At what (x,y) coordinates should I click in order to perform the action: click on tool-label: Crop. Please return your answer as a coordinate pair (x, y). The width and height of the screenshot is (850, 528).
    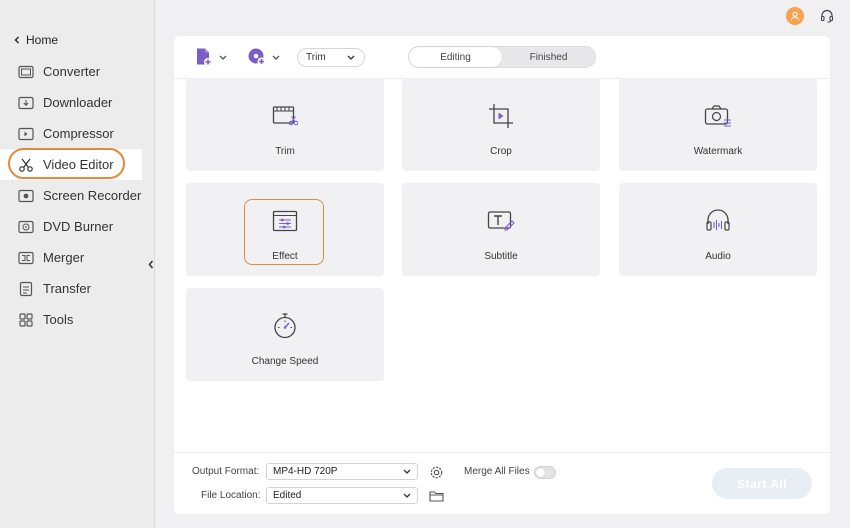
    Looking at the image, I should click on (501, 151).